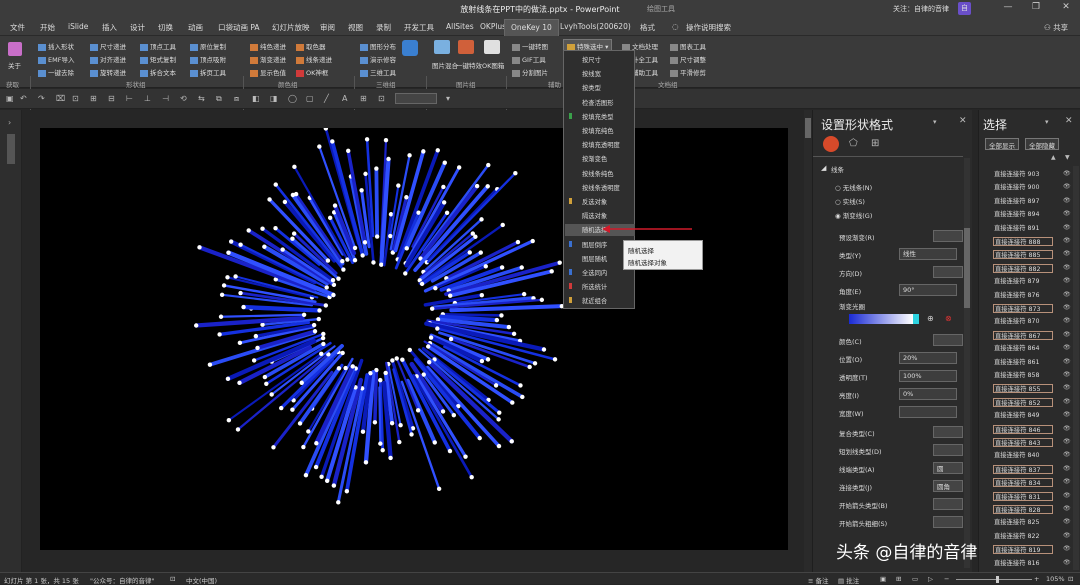 The image size is (1080, 585). What do you see at coordinates (460, 26) in the screenshot?
I see `tab-allsites: AllSites` at bounding box center [460, 26].